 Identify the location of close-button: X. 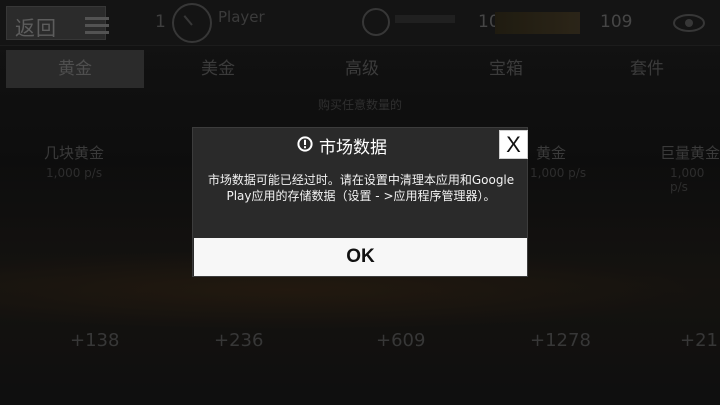
(513, 144).